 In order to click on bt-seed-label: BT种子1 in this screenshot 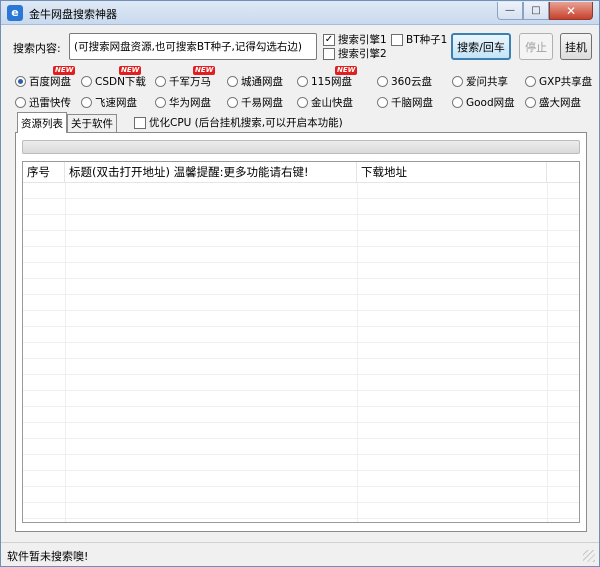, I will do `click(427, 40)`.